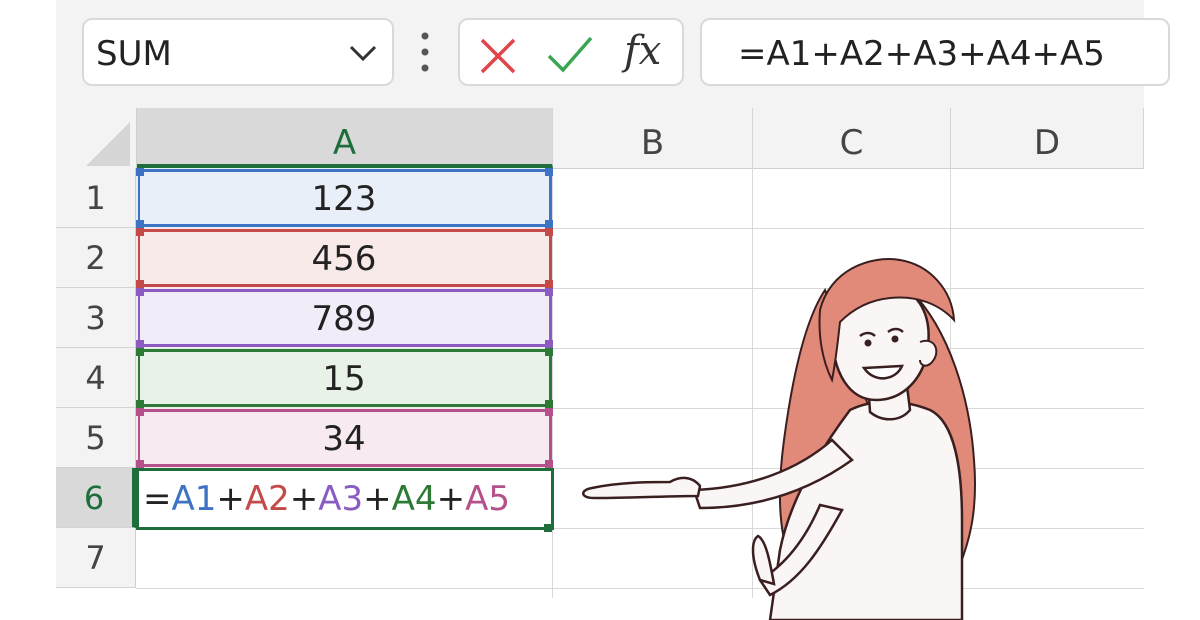  What do you see at coordinates (194, 499) in the screenshot?
I see `formula-token: A1` at bounding box center [194, 499].